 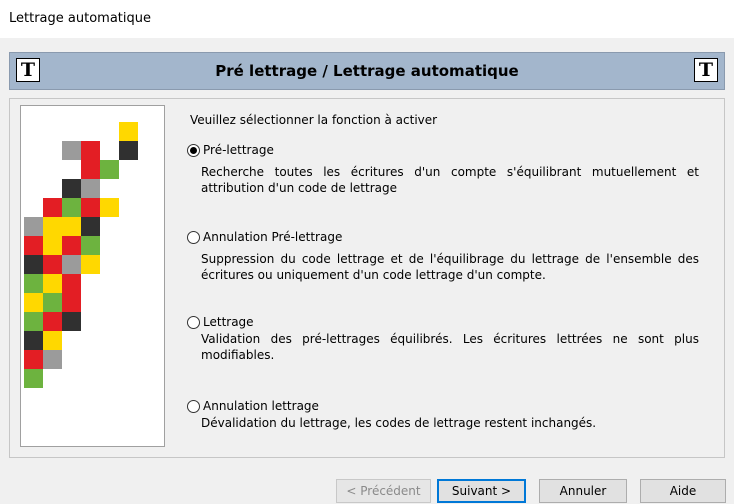 I want to click on previous-button: < Précédent, so click(x=383, y=491).